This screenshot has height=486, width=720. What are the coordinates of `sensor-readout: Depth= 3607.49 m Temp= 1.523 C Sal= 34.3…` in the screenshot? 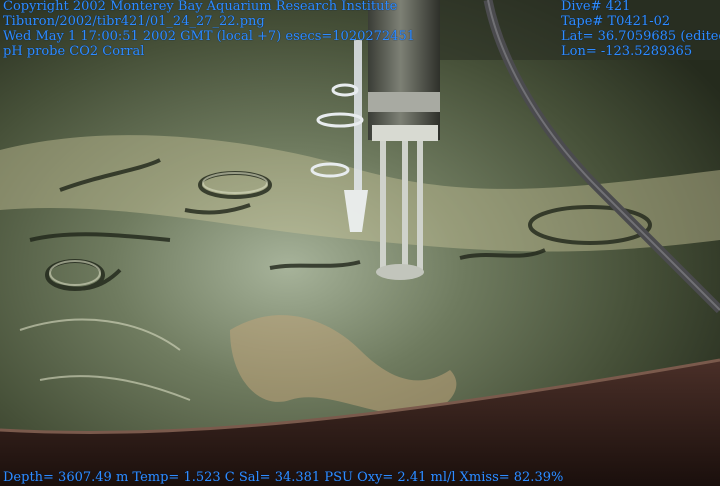 It's located at (283, 477).